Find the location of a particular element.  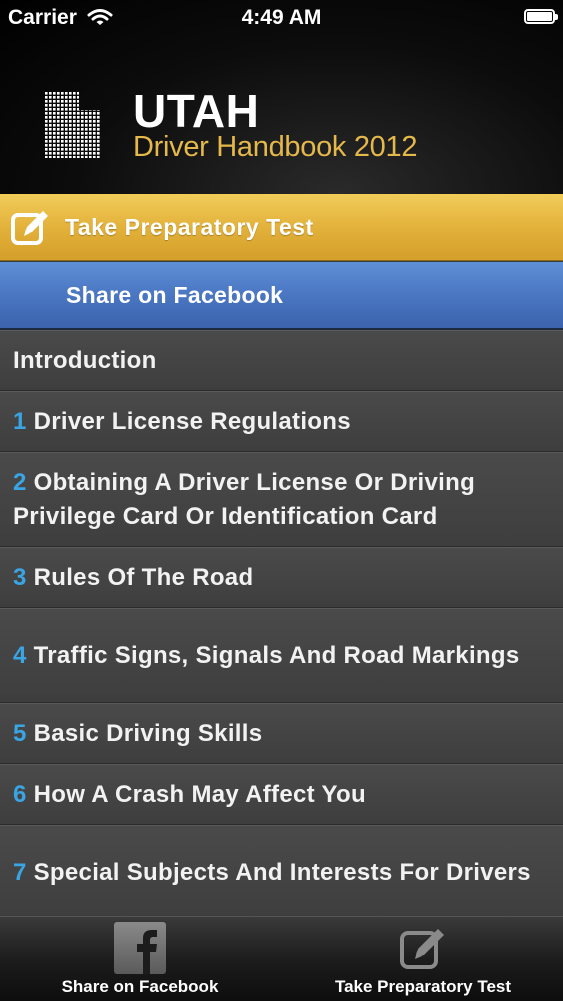

chapter-number: 5 is located at coordinates (20, 733).